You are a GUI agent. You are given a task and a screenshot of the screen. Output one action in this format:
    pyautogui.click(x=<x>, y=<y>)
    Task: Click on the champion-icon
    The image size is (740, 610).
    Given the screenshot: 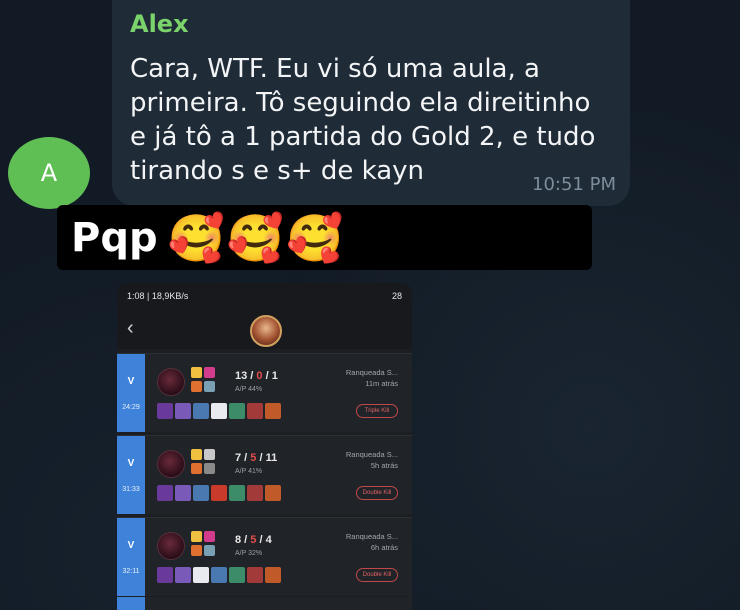 What is the action you would take?
    pyautogui.click(x=266, y=331)
    